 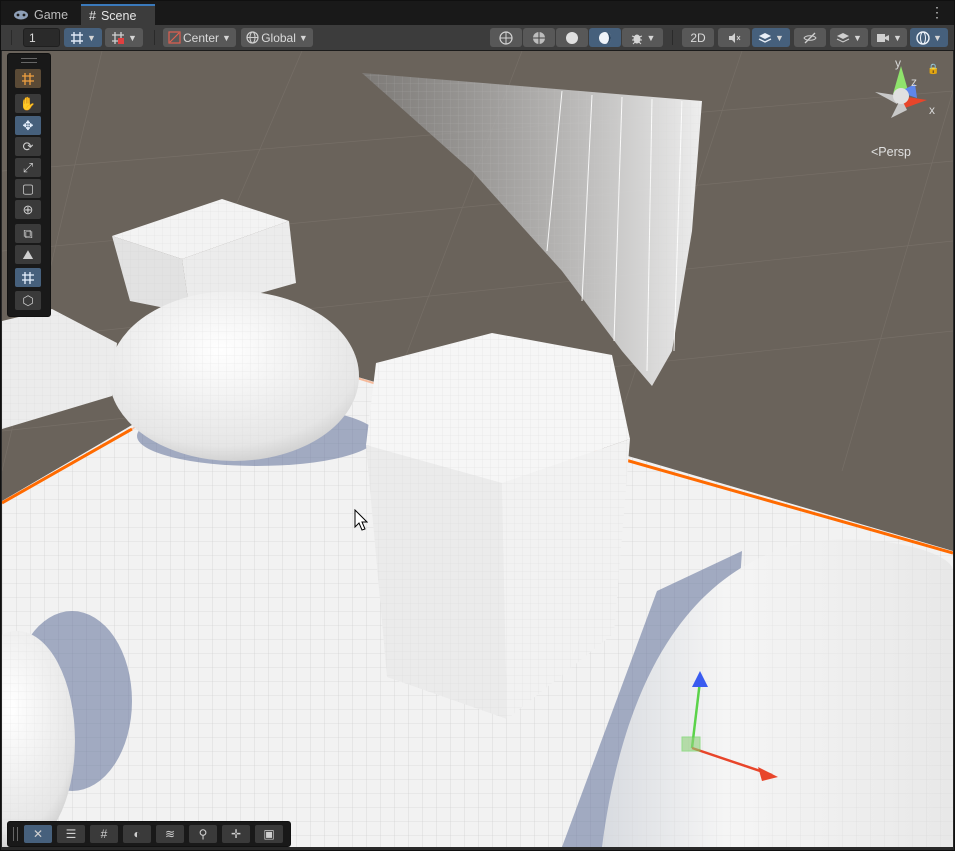 I want to click on grid-pattern-icon: #, so click(x=104, y=834).